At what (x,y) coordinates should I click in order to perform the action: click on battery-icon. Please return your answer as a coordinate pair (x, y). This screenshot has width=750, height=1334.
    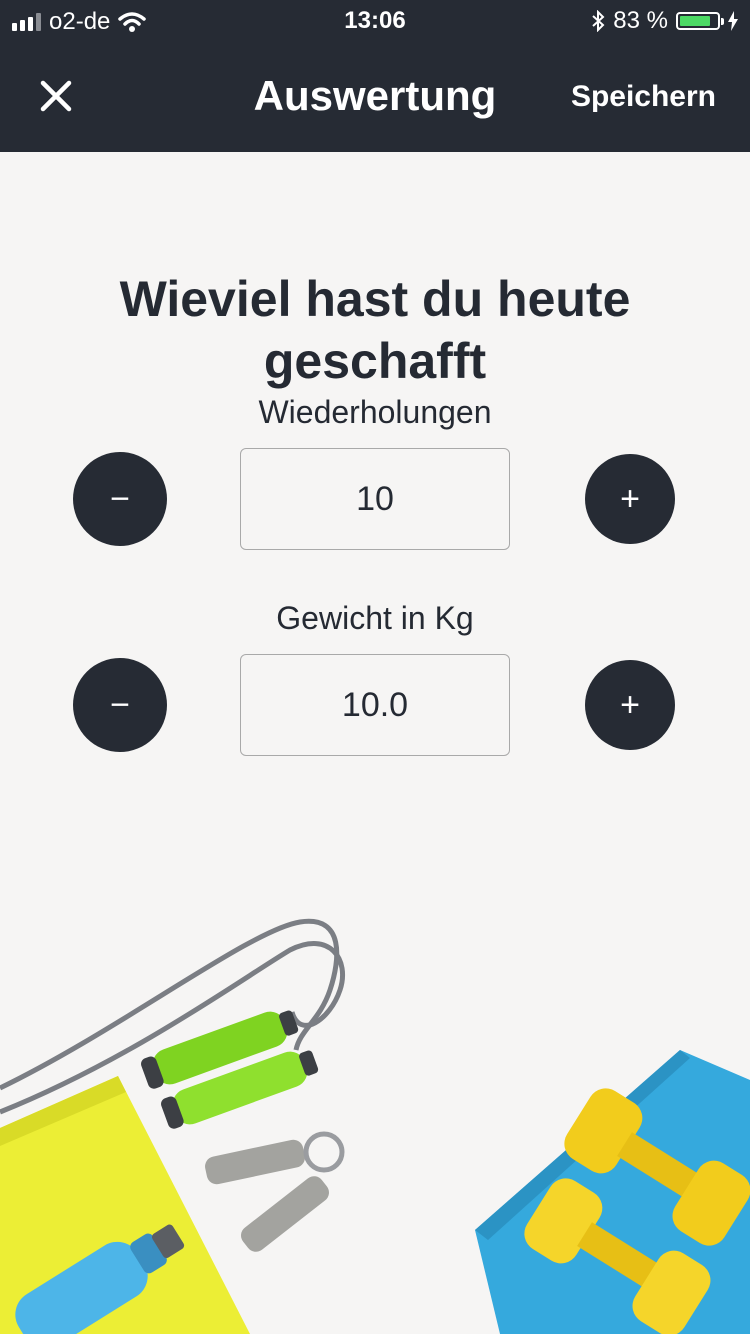
    Looking at the image, I should click on (700, 21).